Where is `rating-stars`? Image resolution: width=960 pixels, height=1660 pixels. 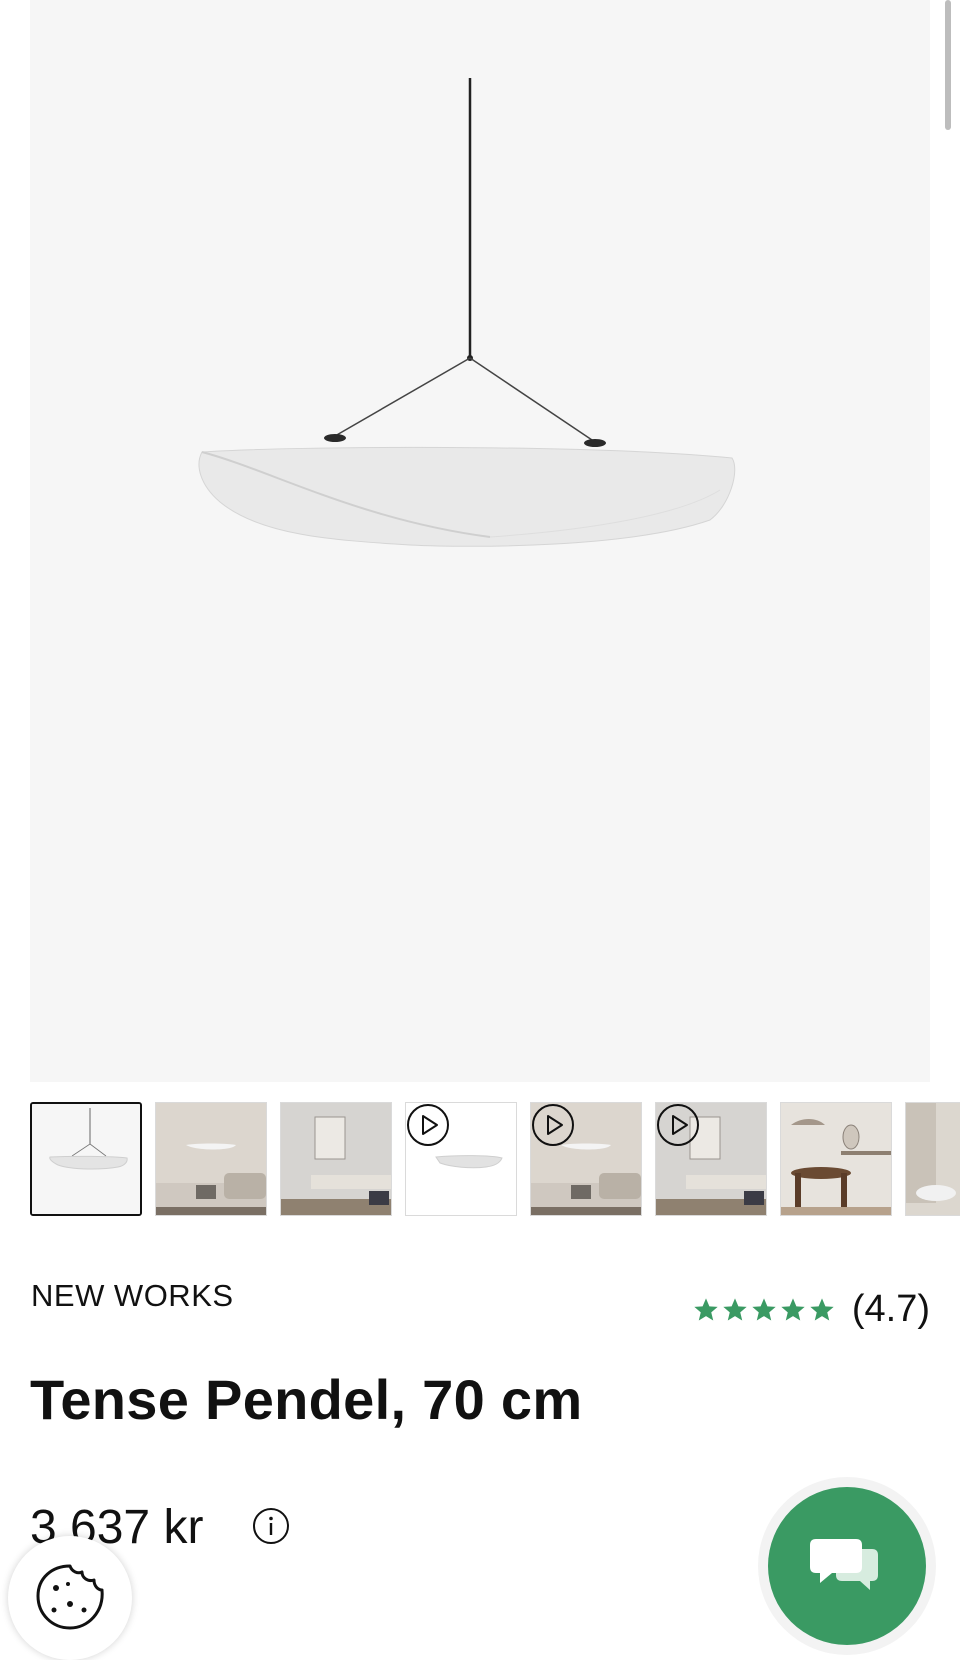 rating-stars is located at coordinates (764, 1310).